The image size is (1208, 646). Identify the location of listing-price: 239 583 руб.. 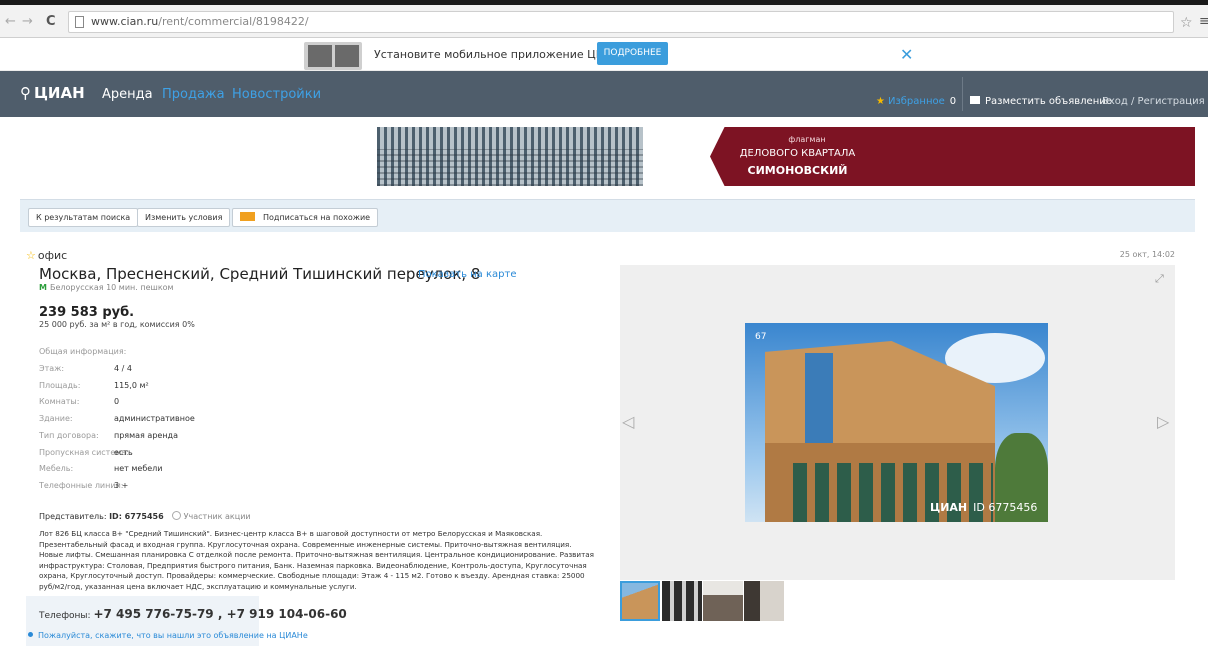
(87, 312).